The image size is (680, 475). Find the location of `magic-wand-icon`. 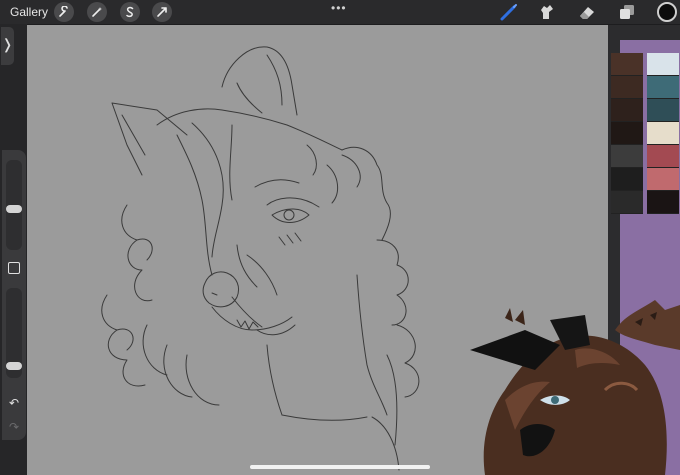

magic-wand-icon is located at coordinates (97, 12).